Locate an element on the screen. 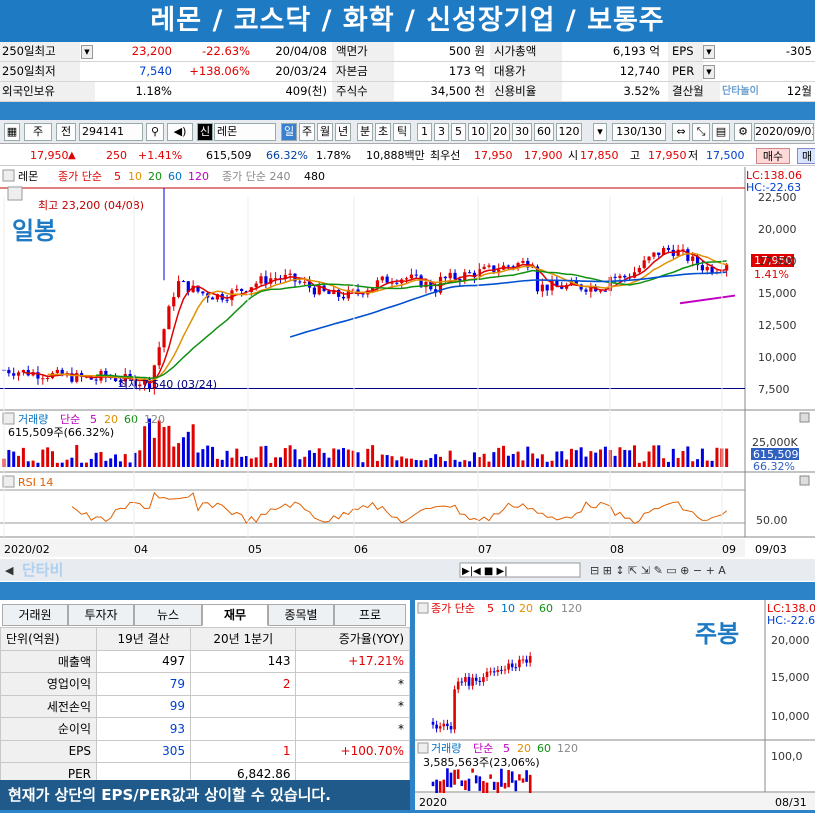 The image size is (815, 813). legend-ma-label: 종가 단순 is located at coordinates (80, 176).